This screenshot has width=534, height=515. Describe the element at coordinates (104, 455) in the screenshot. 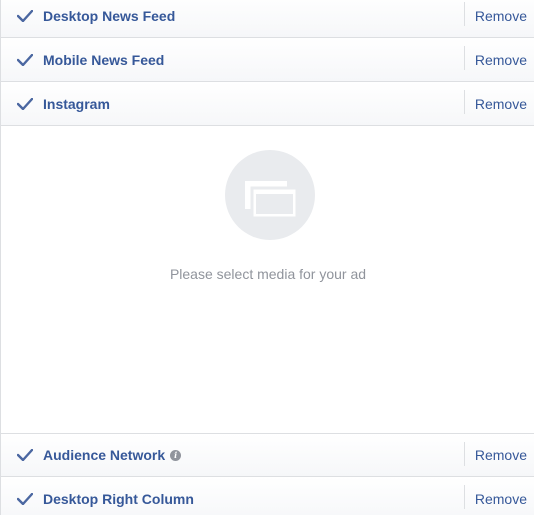

I see `placement-label: Audience Network` at that location.